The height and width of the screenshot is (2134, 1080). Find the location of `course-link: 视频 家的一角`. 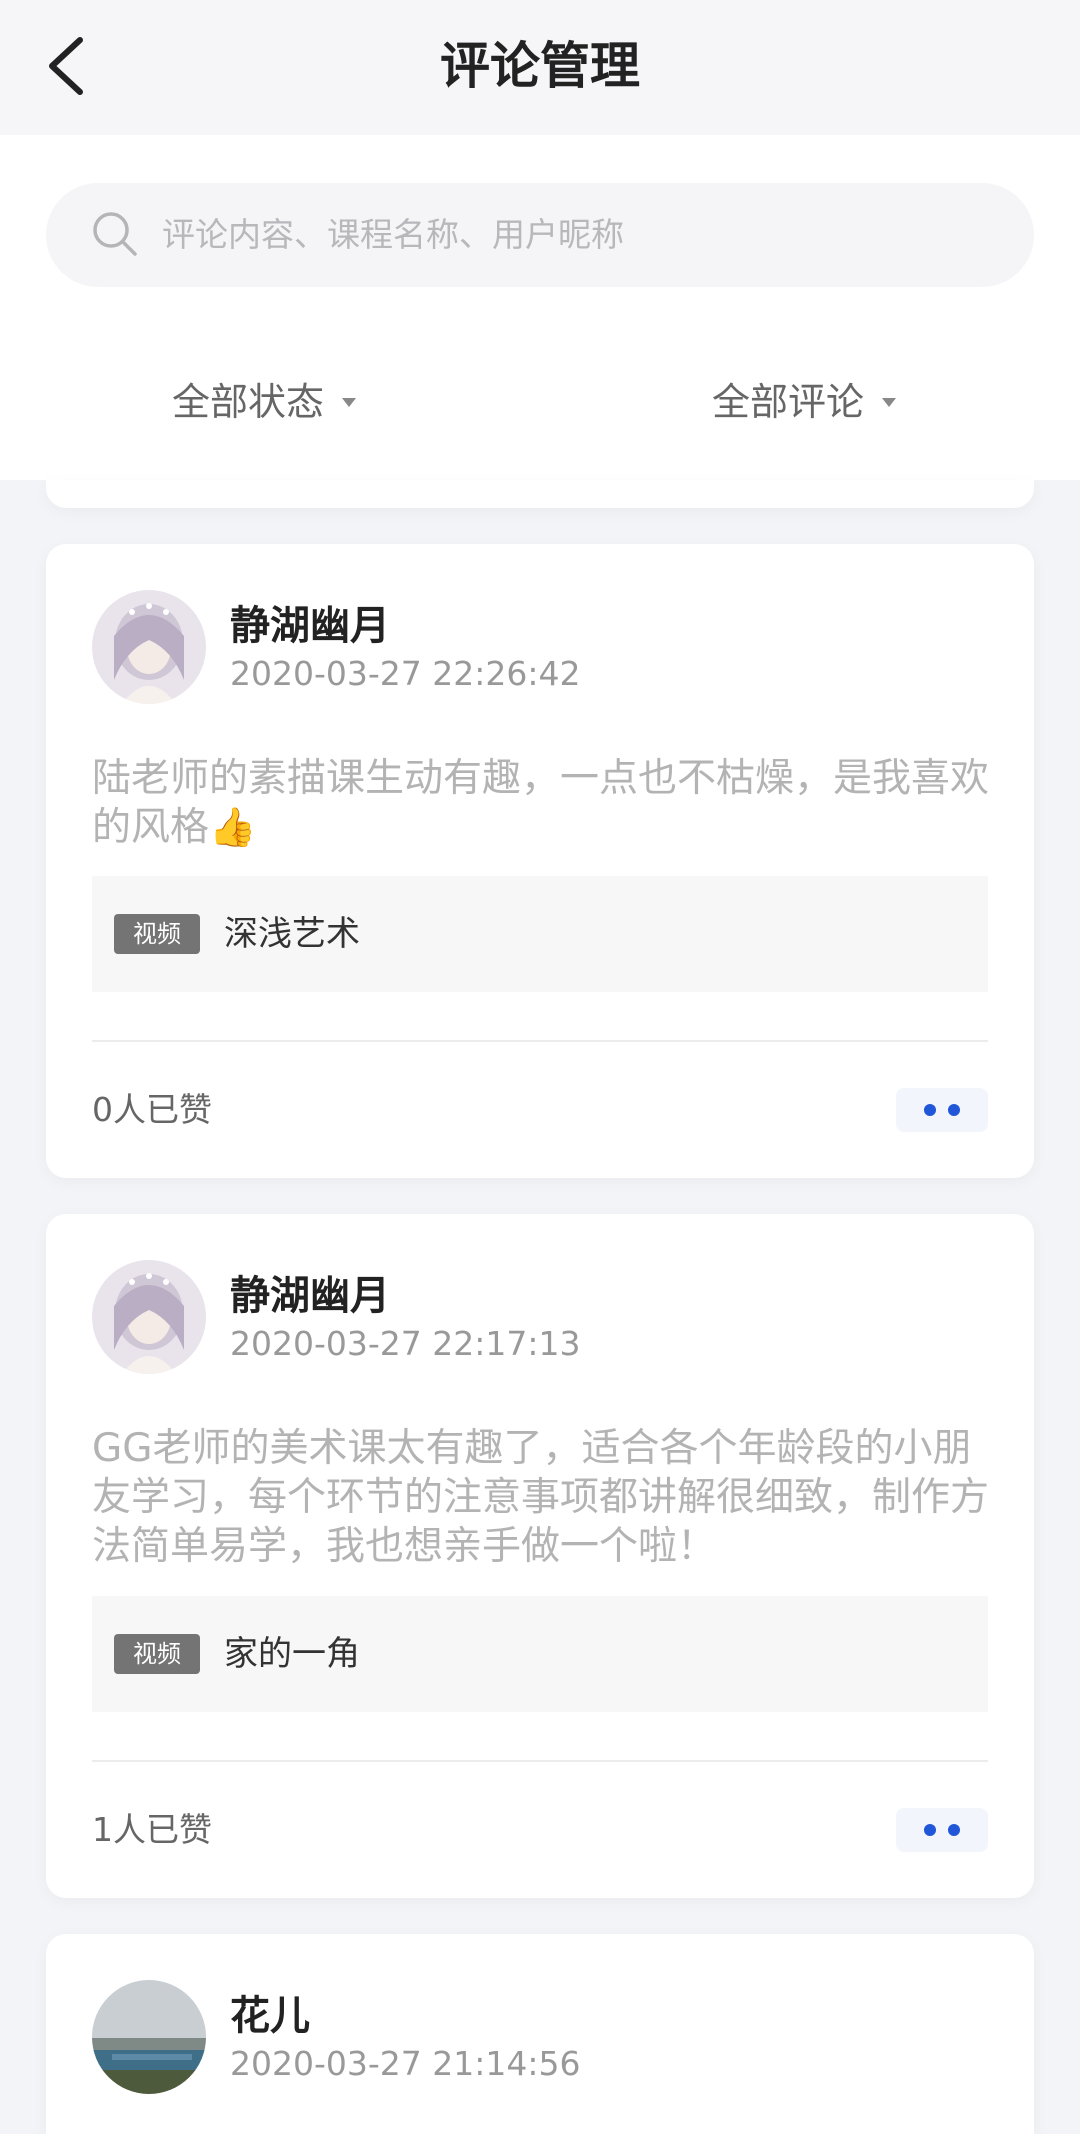

course-link: 视频 家的一角 is located at coordinates (540, 1654).